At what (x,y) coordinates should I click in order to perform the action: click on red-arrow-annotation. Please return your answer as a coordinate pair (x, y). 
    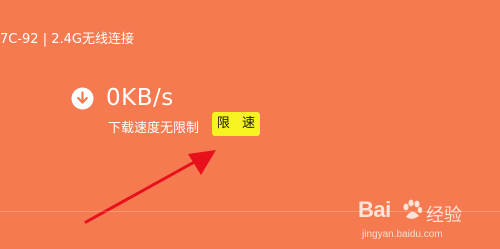
    Looking at the image, I should click on (150, 187).